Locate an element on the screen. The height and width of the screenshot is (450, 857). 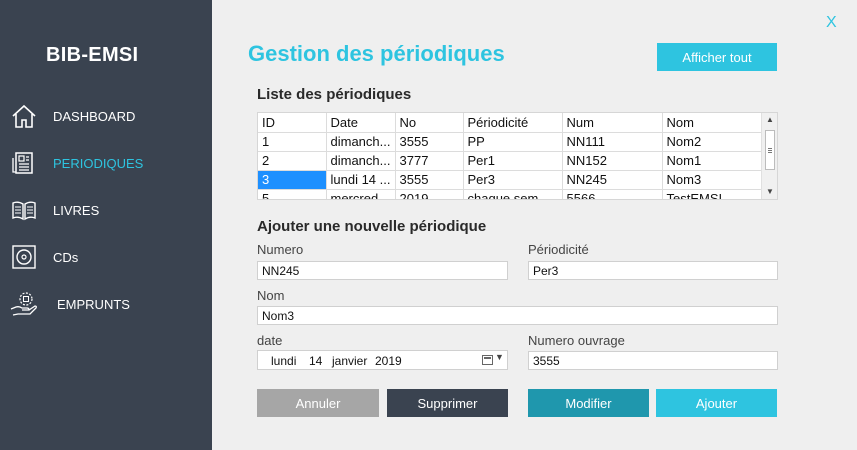
close-button: X is located at coordinates (833, 23).